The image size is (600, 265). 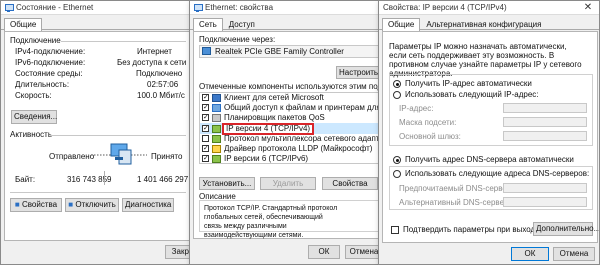 I want to click on component-item-ipv6: ✓ IP версии 6 (TCP/IPv6), so click(x=289, y=159).